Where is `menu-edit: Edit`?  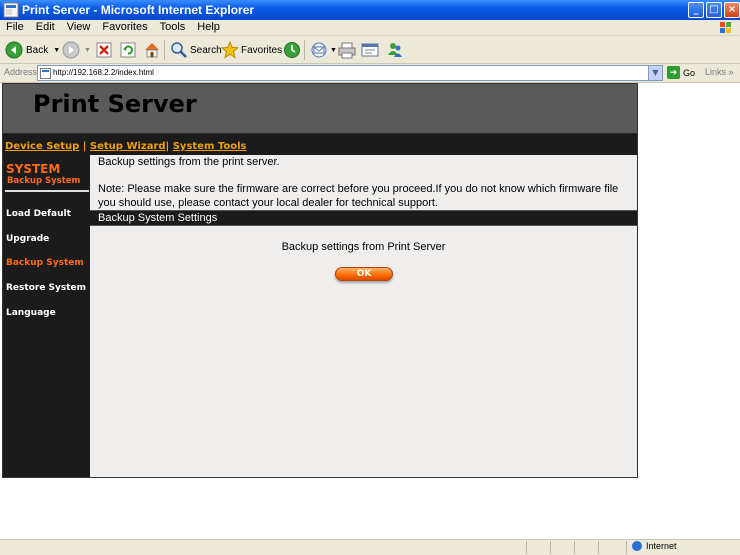
menu-edit: Edit is located at coordinates (45, 26).